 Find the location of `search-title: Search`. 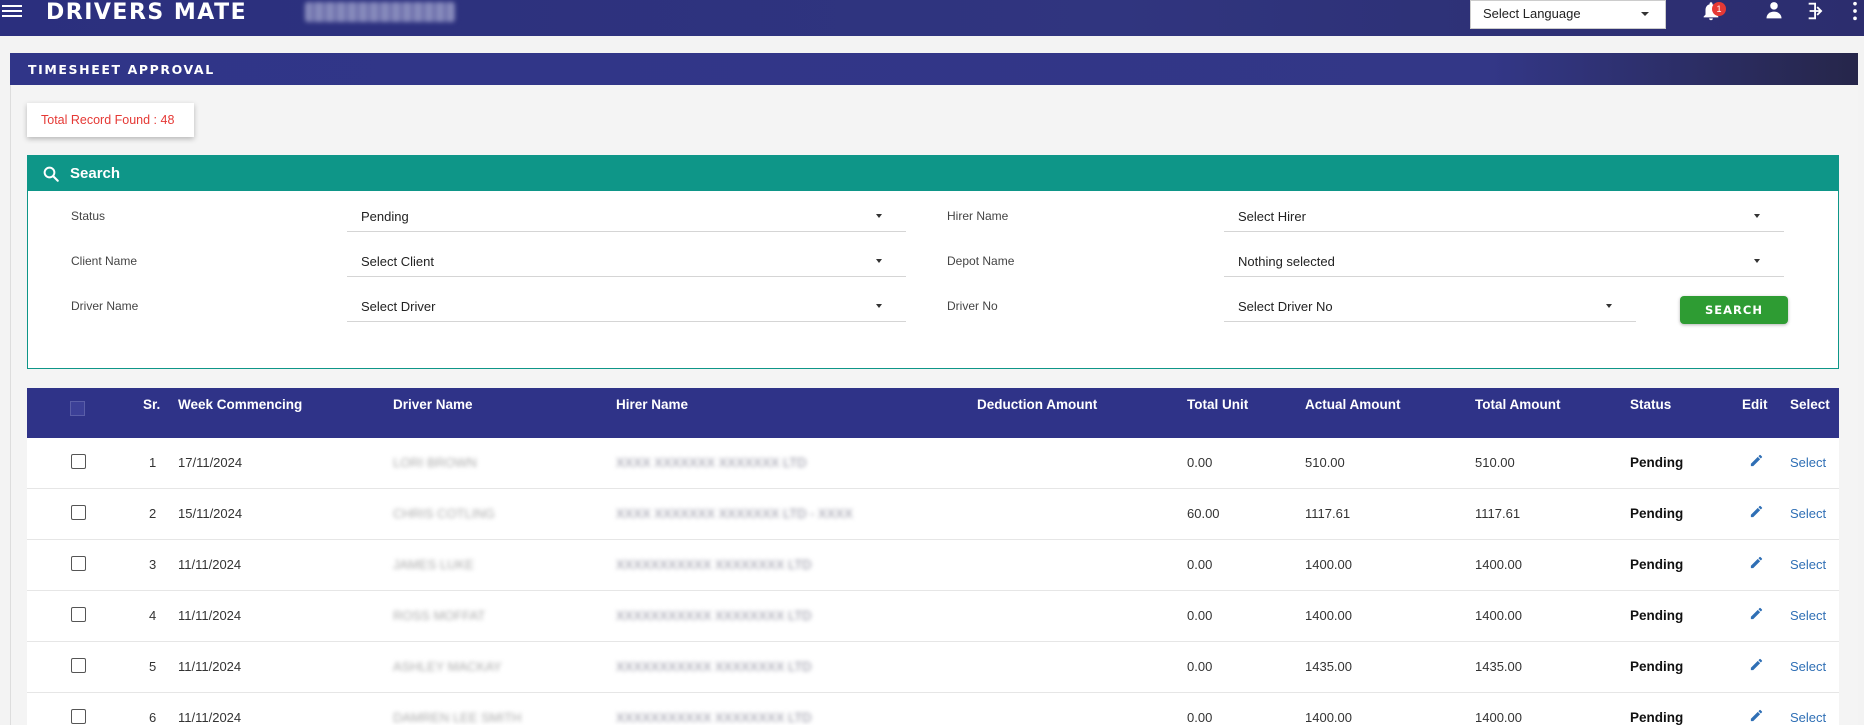

search-title: Search is located at coordinates (95, 173).